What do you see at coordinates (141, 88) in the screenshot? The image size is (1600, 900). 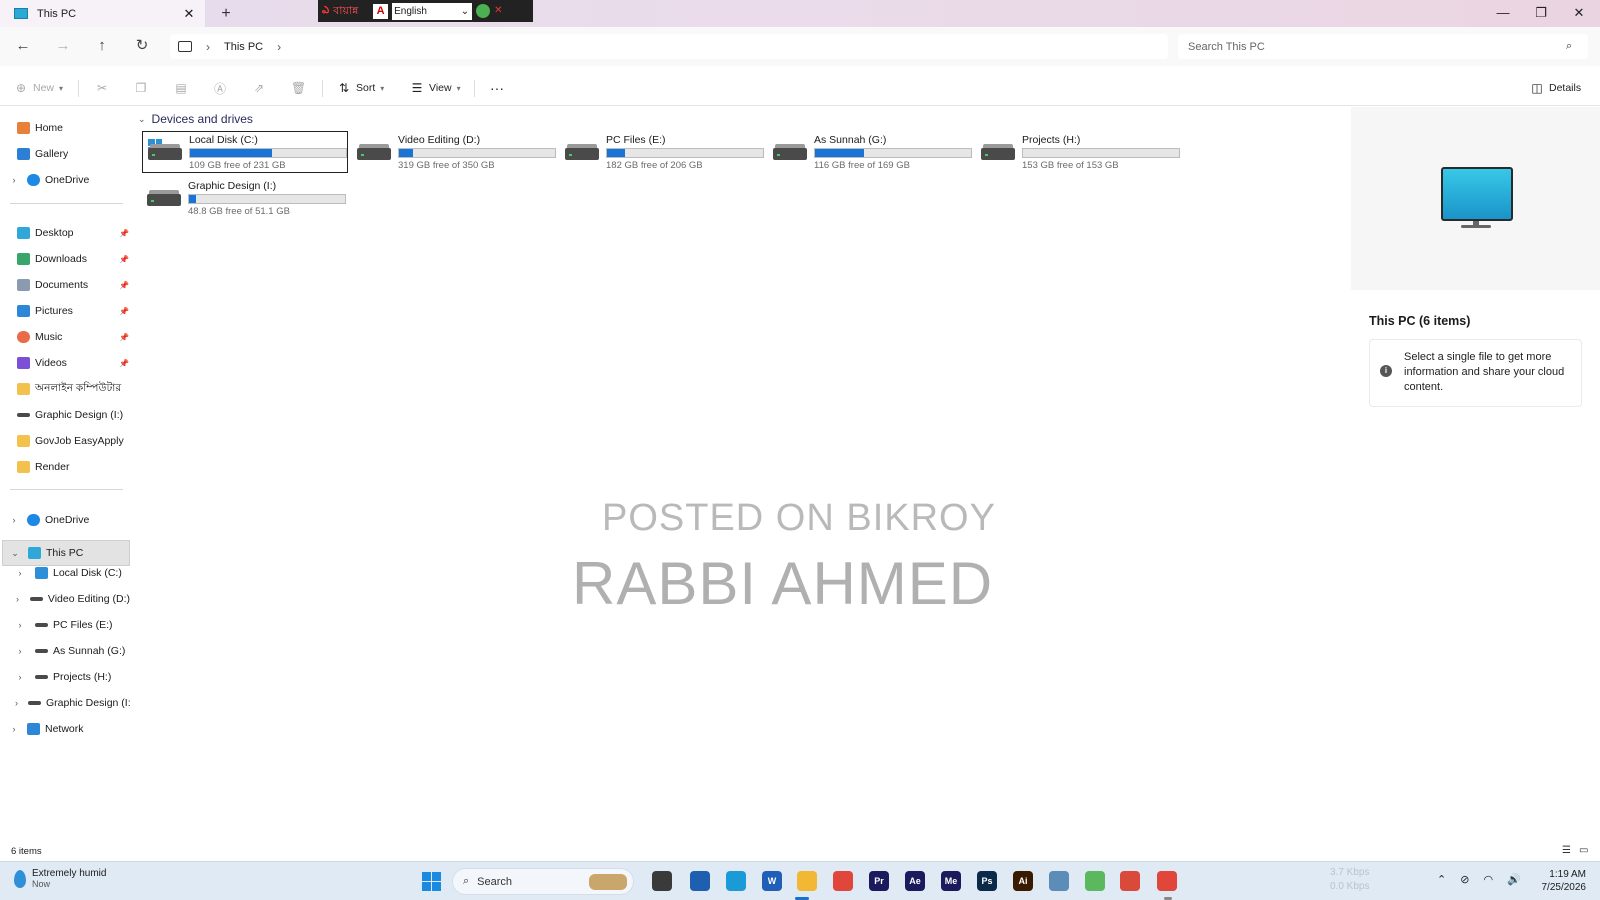 I see `copy-button: ❐` at bounding box center [141, 88].